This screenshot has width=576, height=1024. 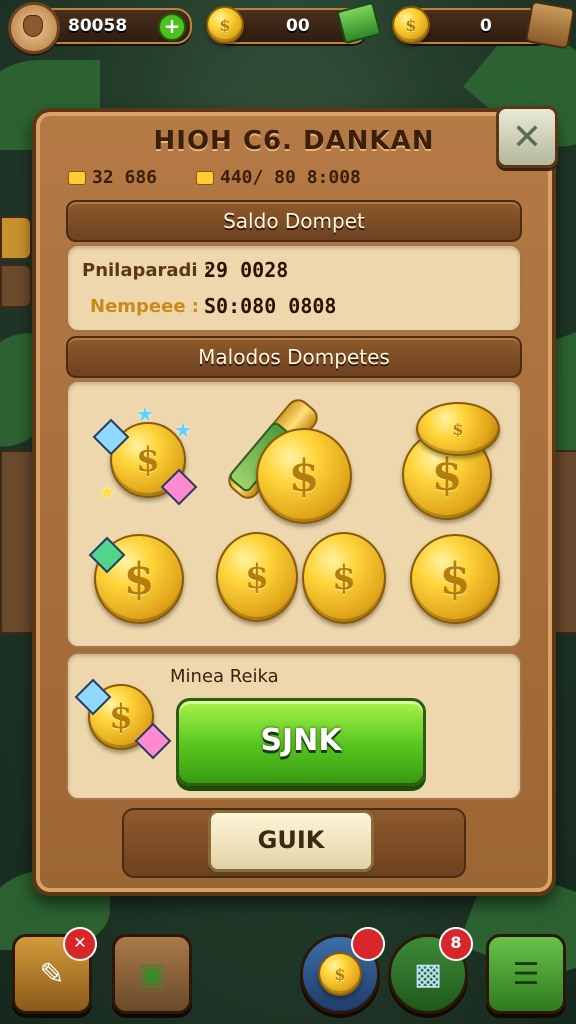 I want to click on xp-value: 80058, so click(x=98, y=26).